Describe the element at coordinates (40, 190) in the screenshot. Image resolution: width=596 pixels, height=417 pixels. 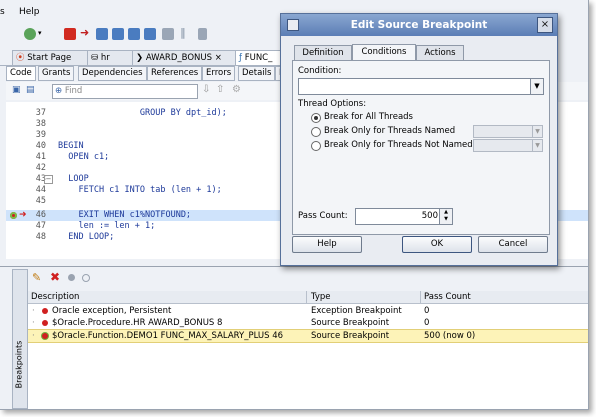
I see `line-number: 44` at that location.